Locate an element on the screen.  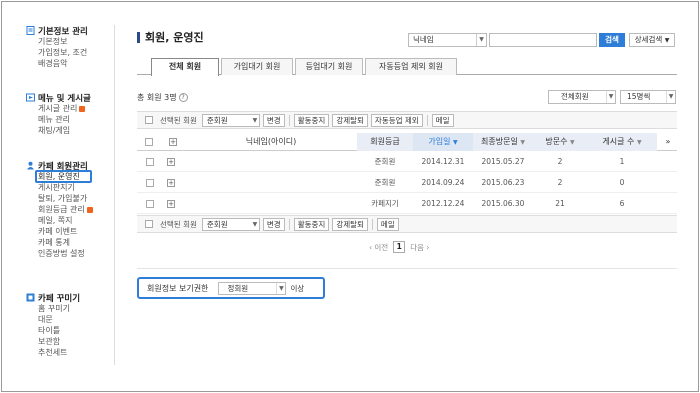
sidebar-item-auth: 인증방법 설정 is located at coordinates (71, 253).